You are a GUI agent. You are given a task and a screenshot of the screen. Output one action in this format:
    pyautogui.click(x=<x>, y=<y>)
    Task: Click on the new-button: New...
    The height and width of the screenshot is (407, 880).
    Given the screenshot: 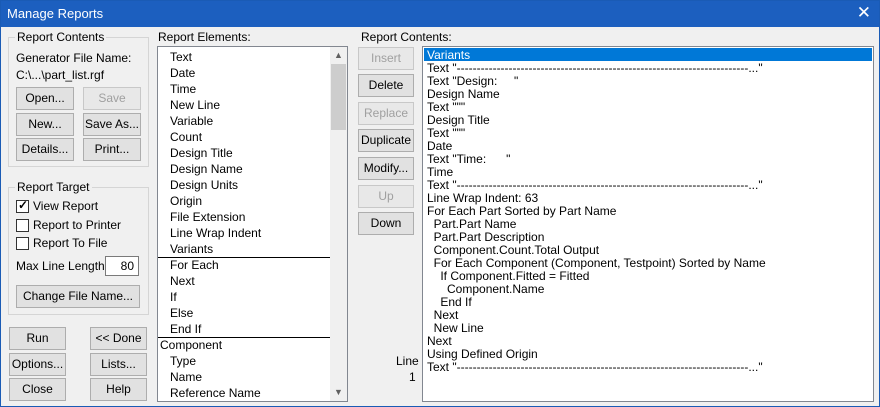 What is the action you would take?
    pyautogui.click(x=45, y=124)
    